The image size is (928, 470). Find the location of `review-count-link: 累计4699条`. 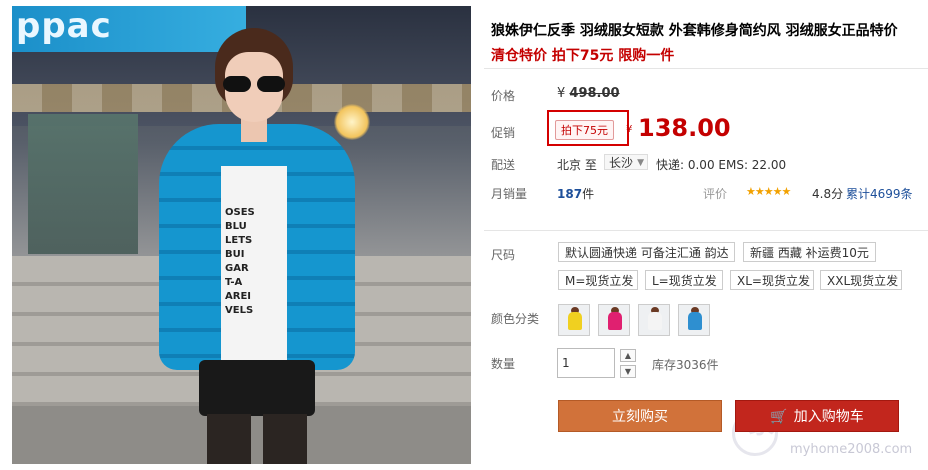

review-count-link: 累计4699条 is located at coordinates (879, 193).